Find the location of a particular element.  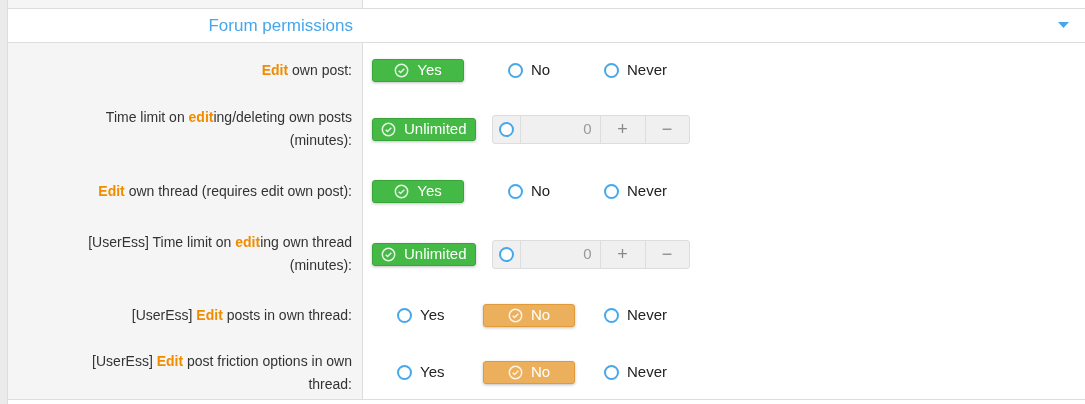

field-label: [UserEss] Edit post friction options in own thread: is located at coordinates (221, 372).